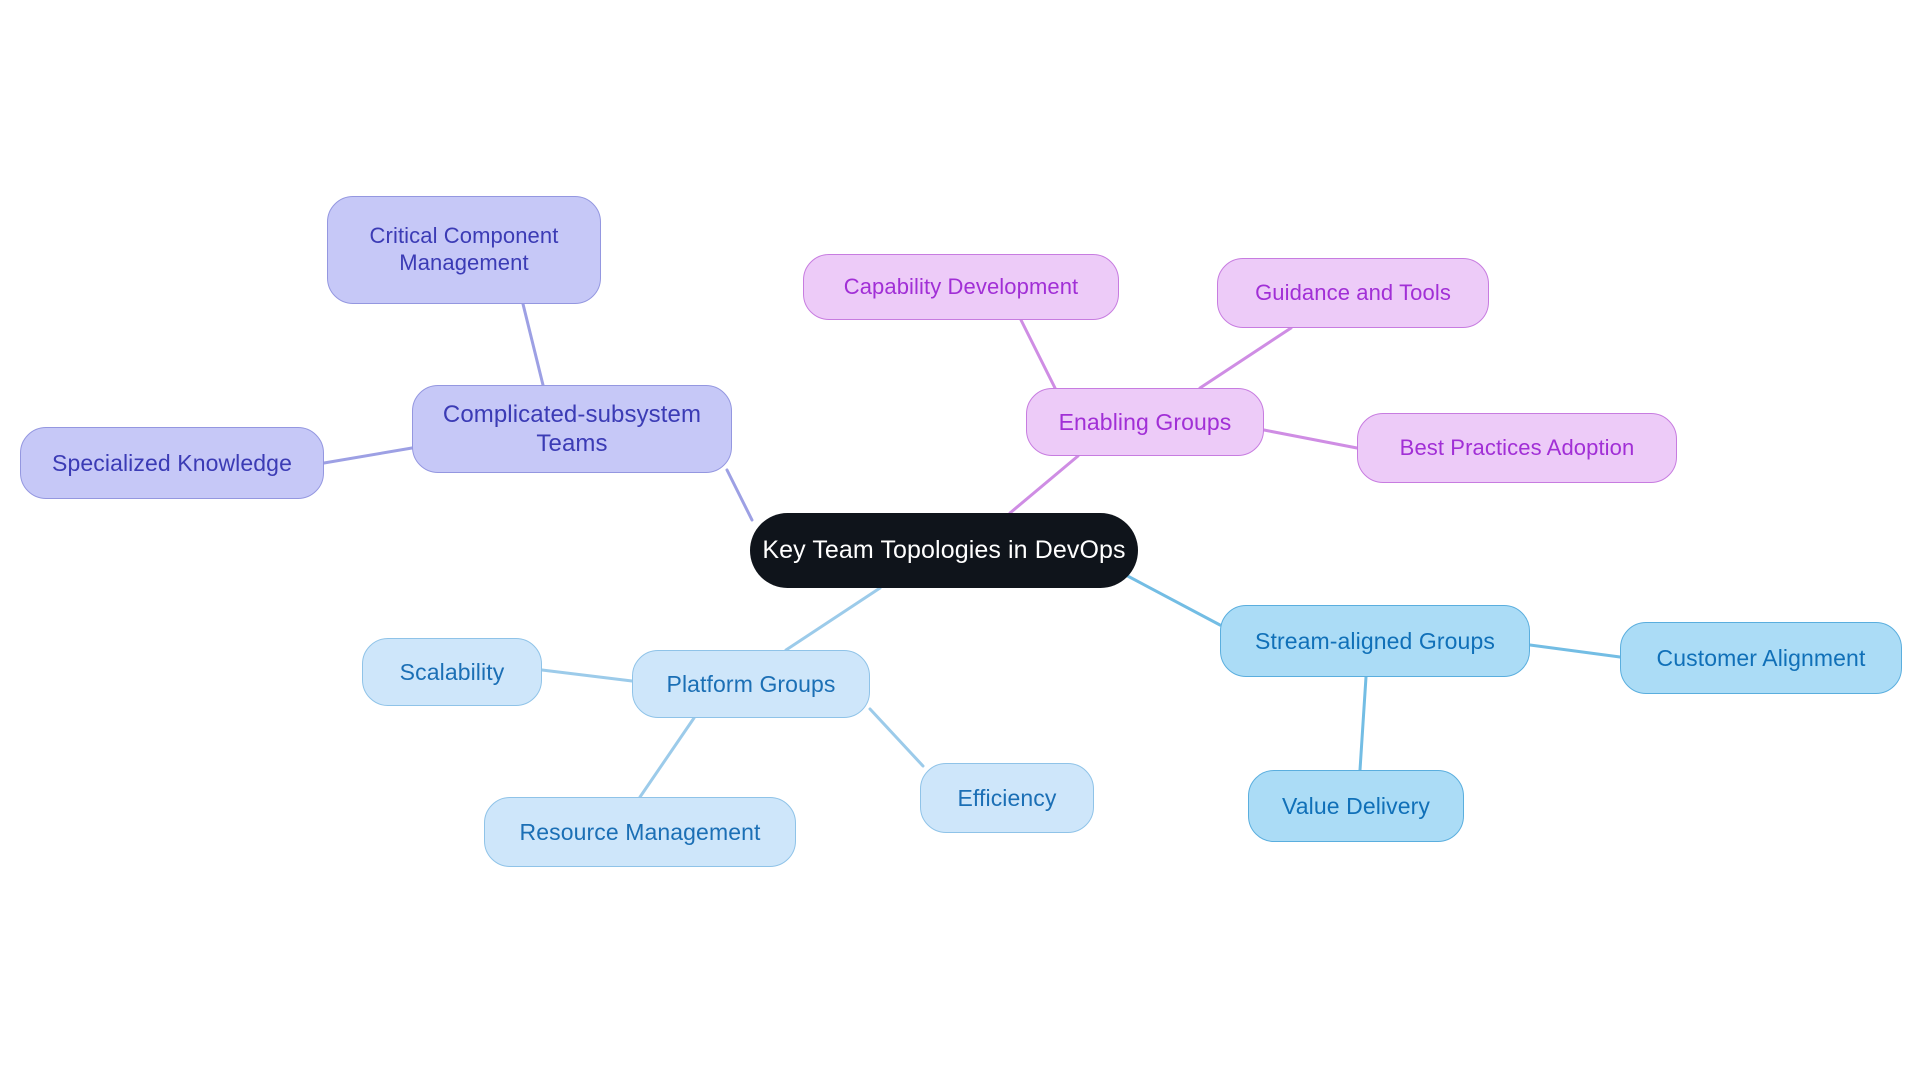  I want to click on edge-platform-scalability, so click(587, 675).